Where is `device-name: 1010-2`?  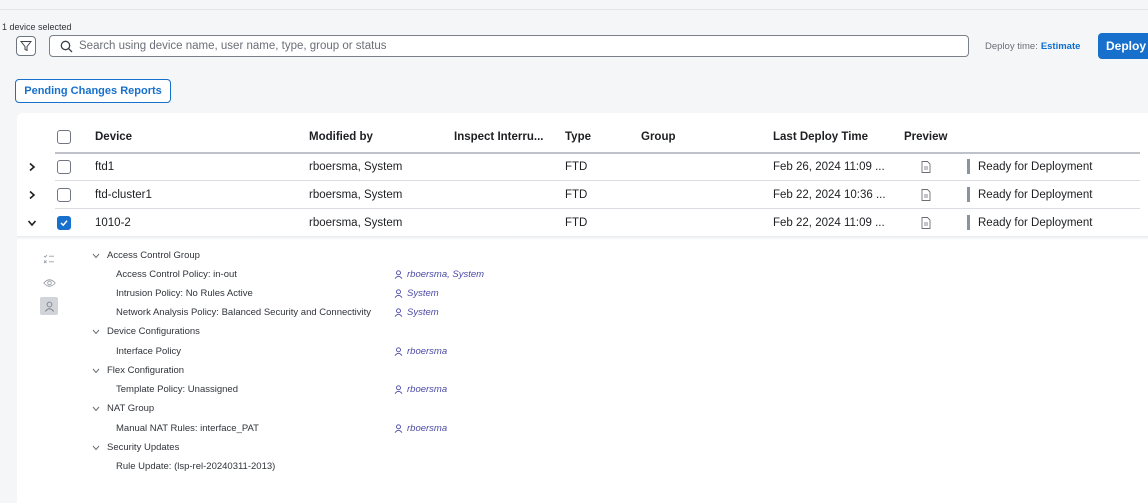
device-name: 1010-2 is located at coordinates (113, 223).